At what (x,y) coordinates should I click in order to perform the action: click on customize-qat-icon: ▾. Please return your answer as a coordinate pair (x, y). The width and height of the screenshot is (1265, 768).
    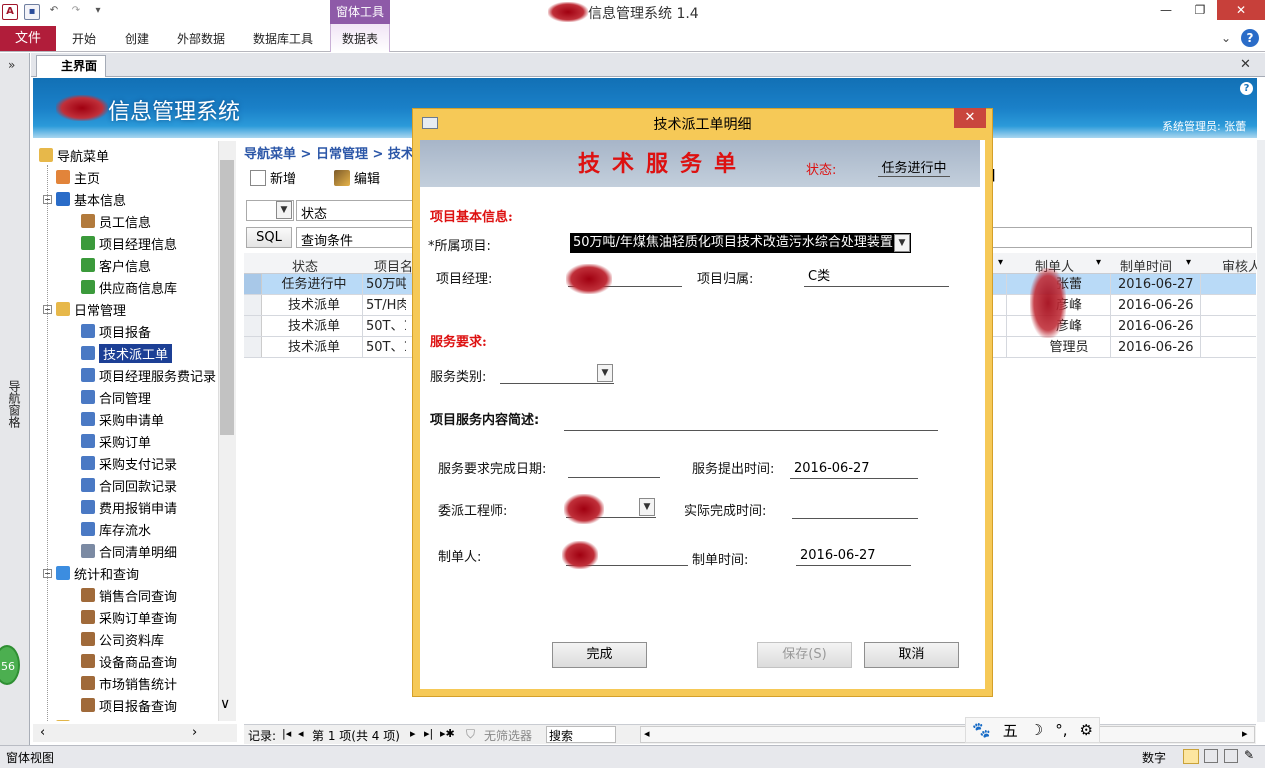
    Looking at the image, I should click on (98, 12).